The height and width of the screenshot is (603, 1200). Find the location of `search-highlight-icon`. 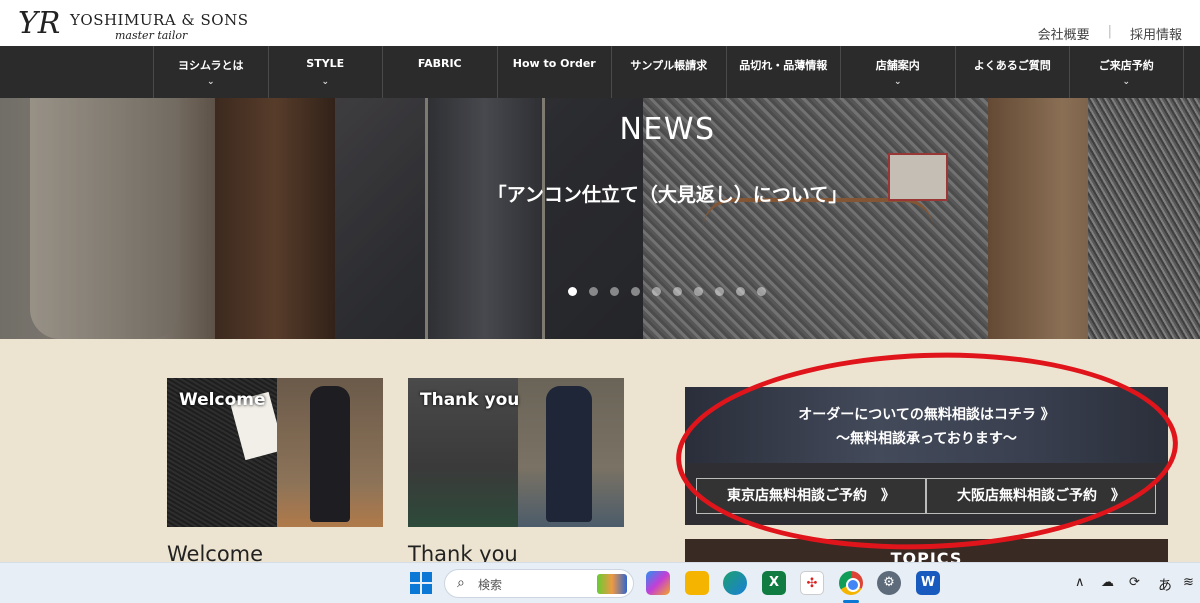

search-highlight-icon is located at coordinates (612, 584).